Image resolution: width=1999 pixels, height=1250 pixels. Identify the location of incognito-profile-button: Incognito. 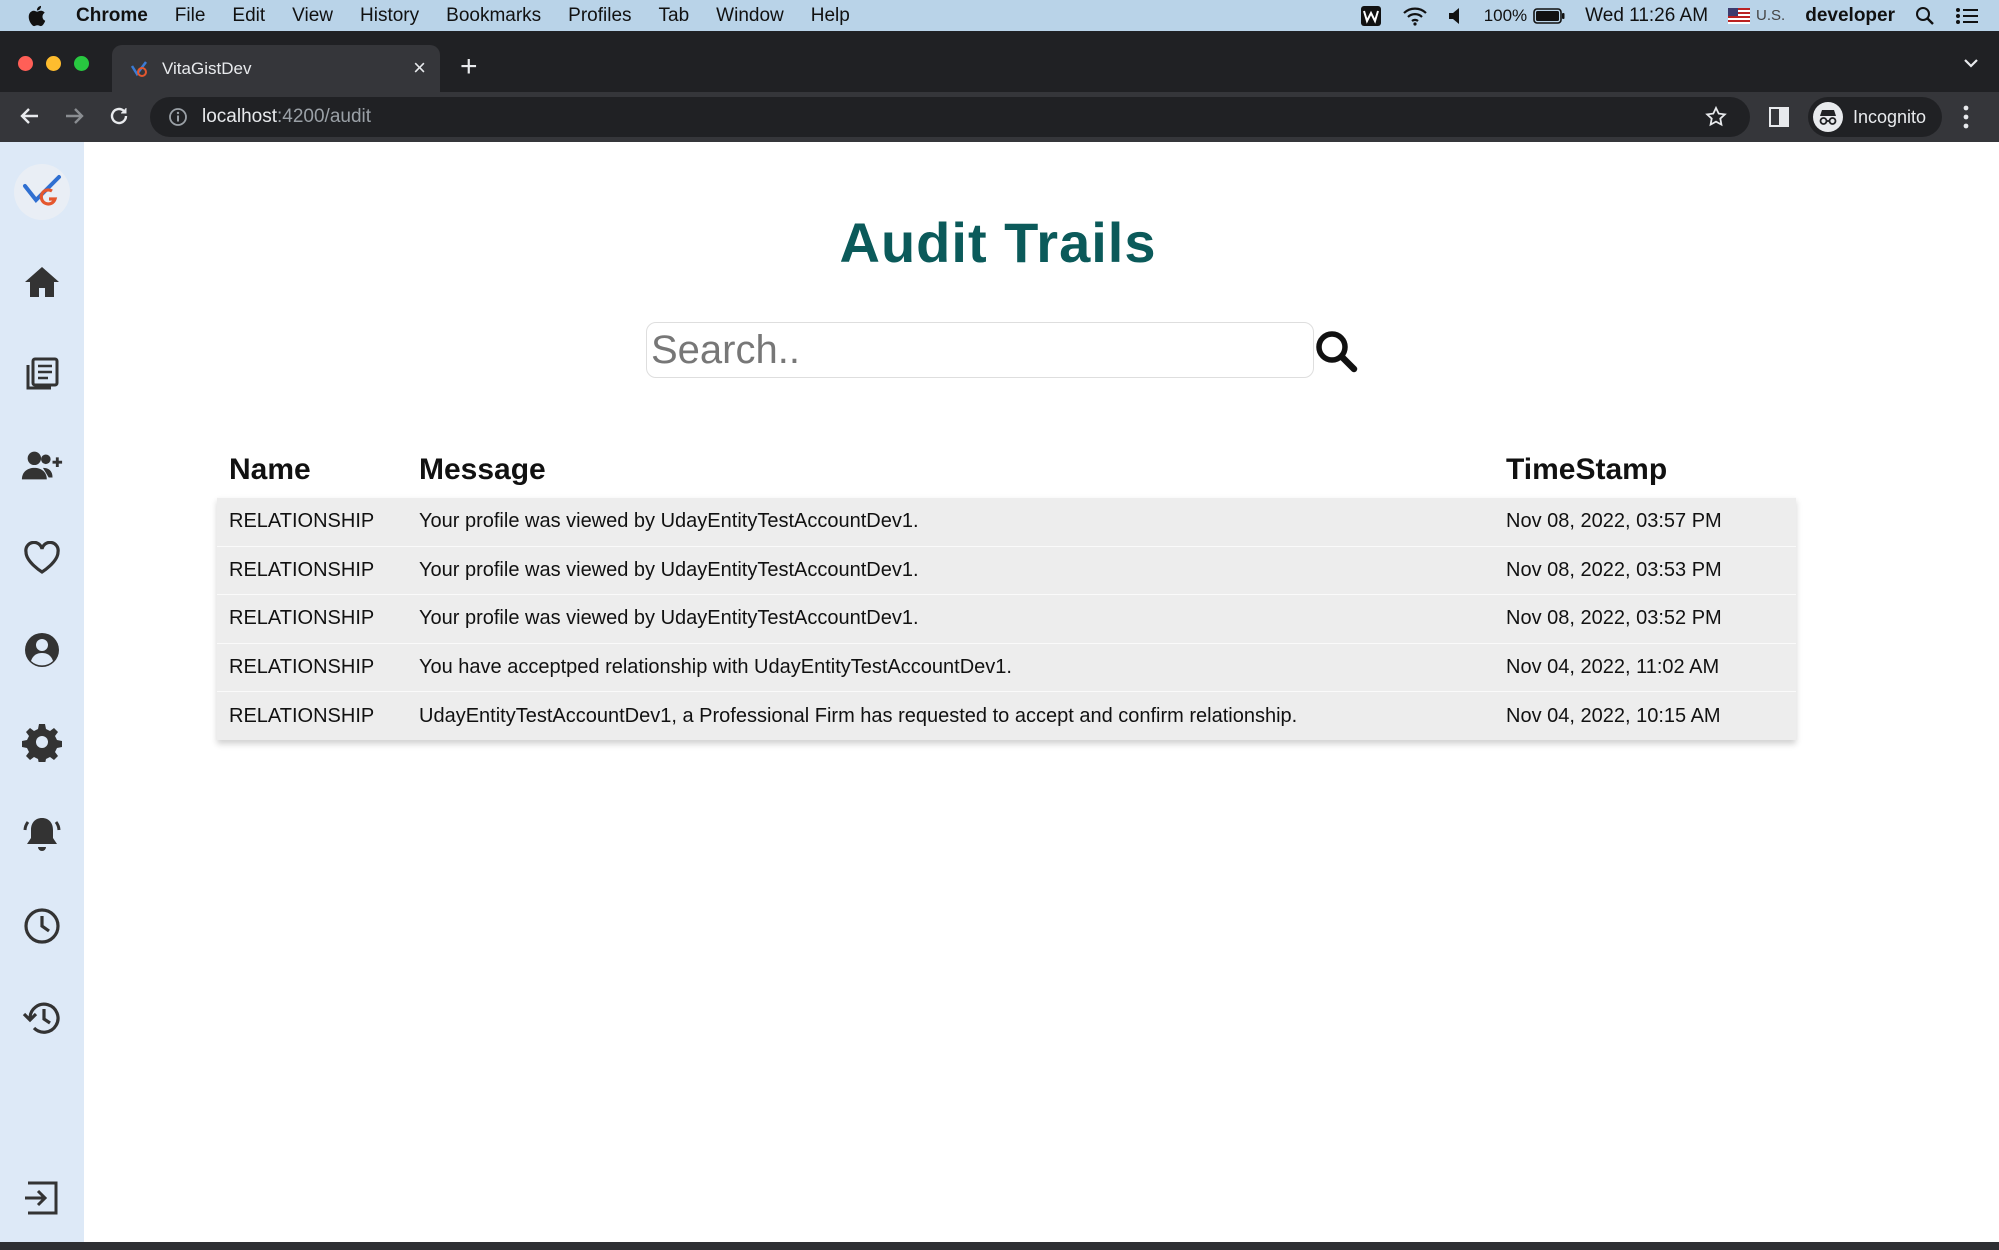
(1875, 117).